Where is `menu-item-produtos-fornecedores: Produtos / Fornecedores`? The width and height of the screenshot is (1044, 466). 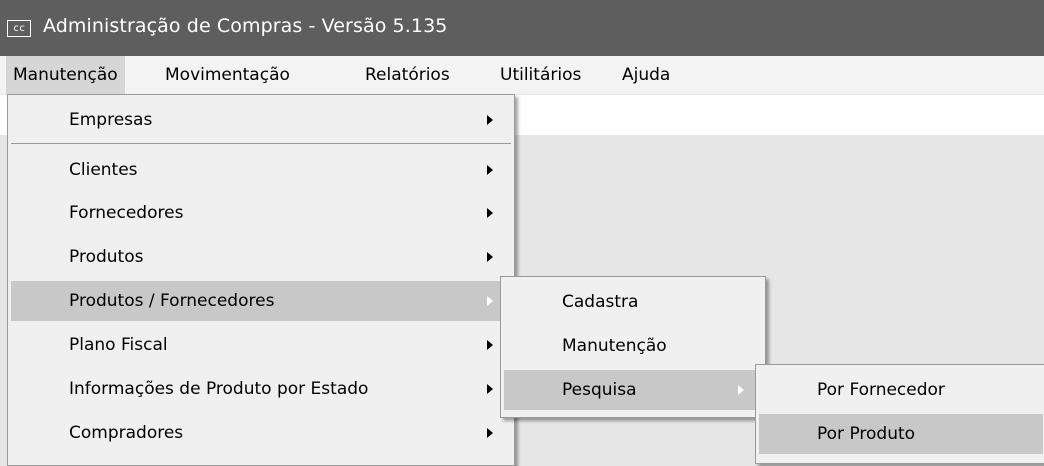
menu-item-produtos-fornecedores: Produtos / Fornecedores is located at coordinates (261, 301).